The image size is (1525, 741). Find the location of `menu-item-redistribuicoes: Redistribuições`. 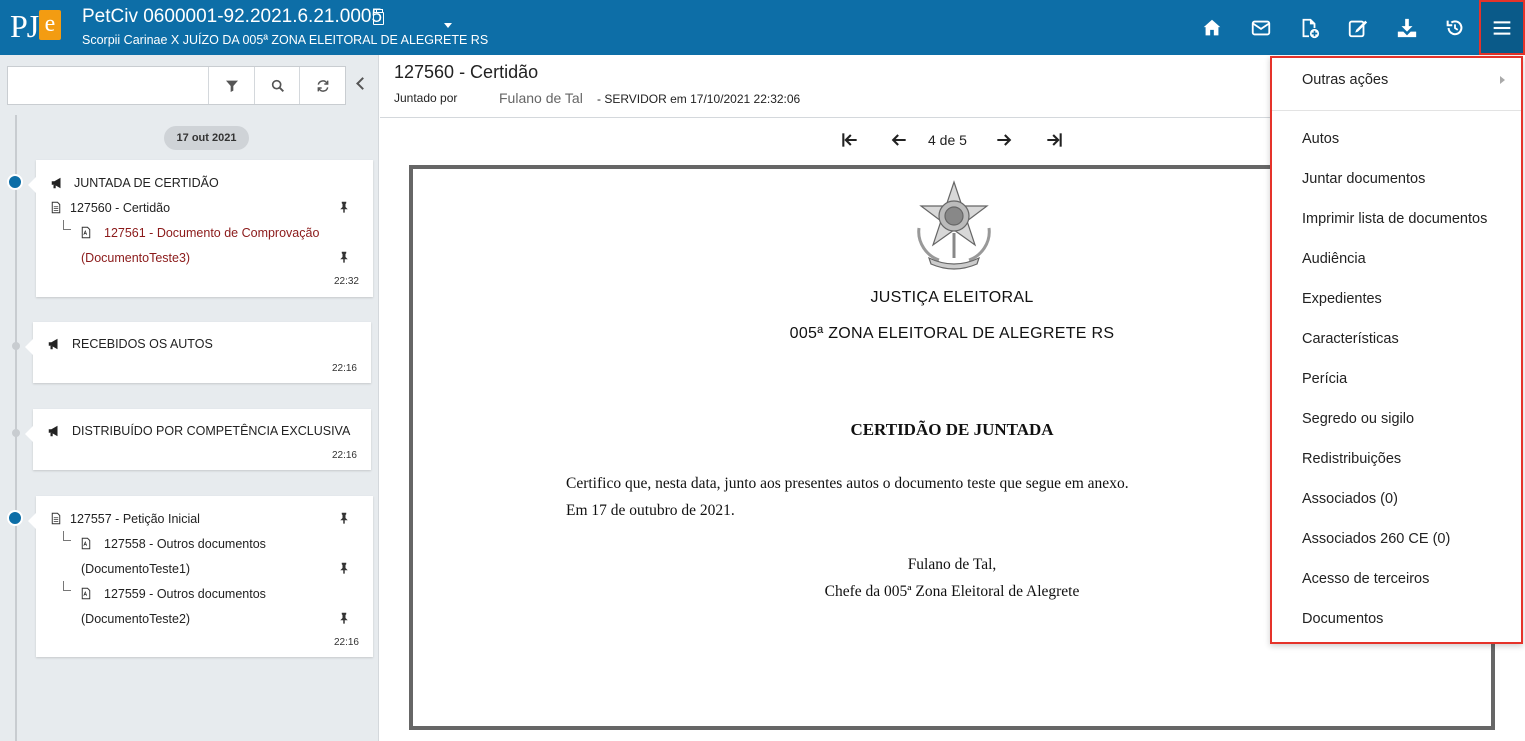

menu-item-redistribuicoes: Redistribuições is located at coordinates (1351, 459).